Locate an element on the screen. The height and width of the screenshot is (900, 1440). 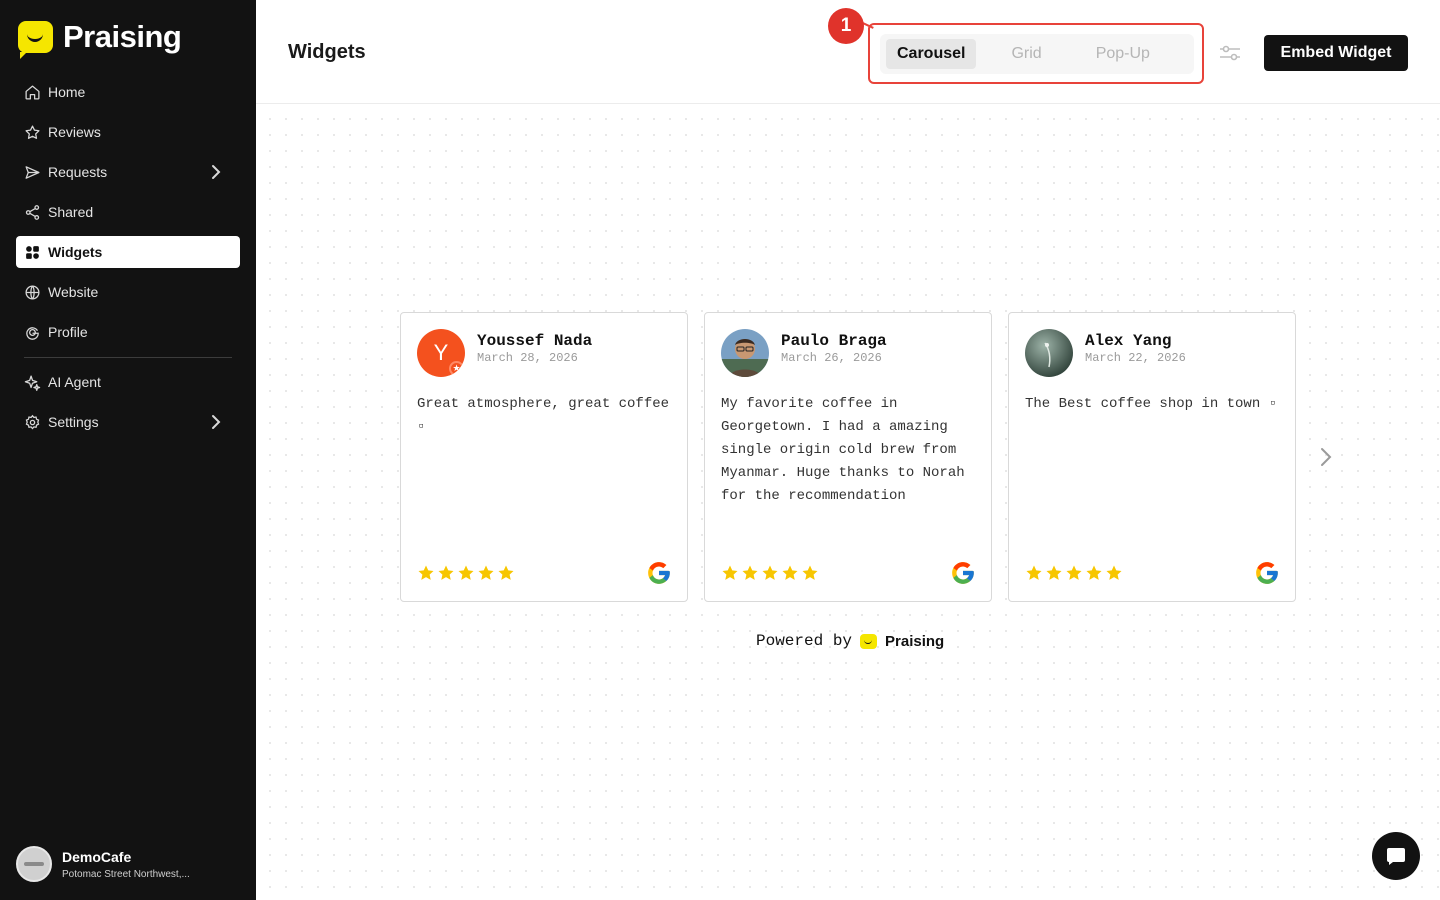
sidebar-item-label: Requests is located at coordinates (78, 172).